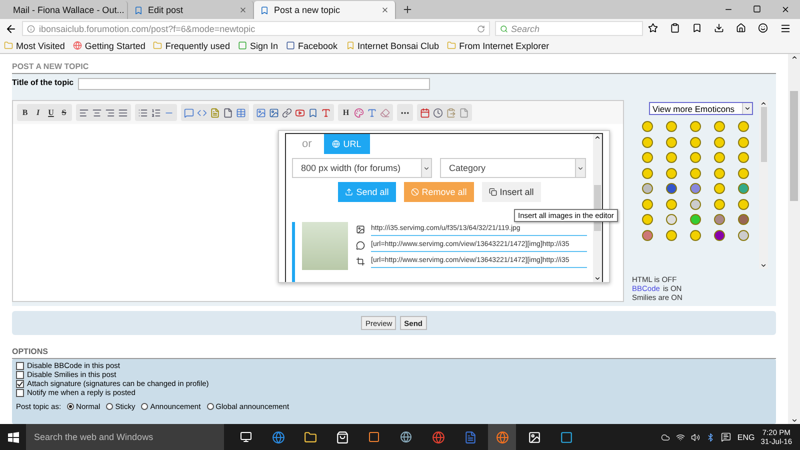 This screenshot has width=800, height=450. What do you see at coordinates (274, 112) in the screenshot?
I see `picture-button` at bounding box center [274, 112].